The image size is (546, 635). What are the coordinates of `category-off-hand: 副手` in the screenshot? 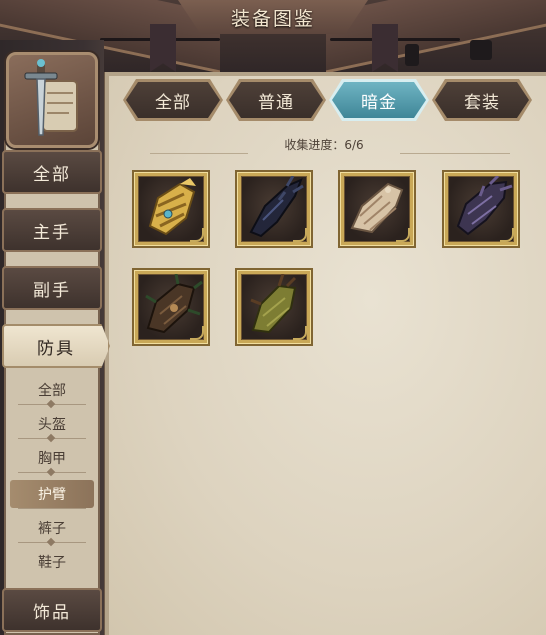 It's located at (52, 288).